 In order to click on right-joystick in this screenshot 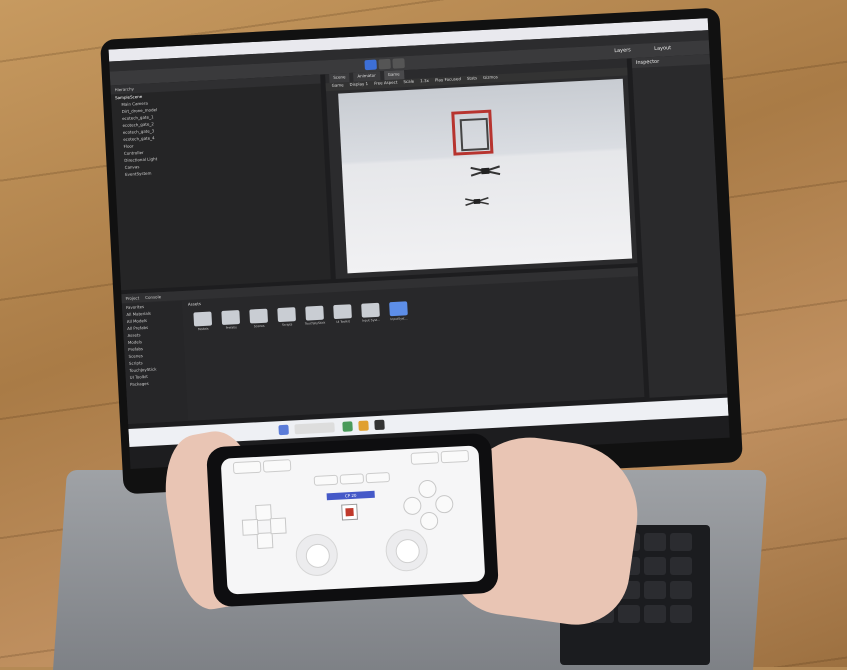, I will do `click(406, 550)`.